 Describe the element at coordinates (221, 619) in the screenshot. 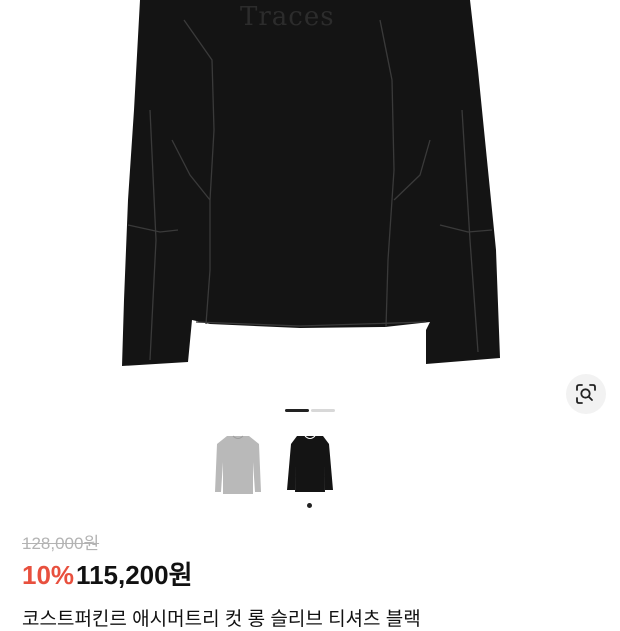

I see `product-title: 코스트퍼킨르 애시머트리 컷 롱 슬리브 티셔츠 블랙` at that location.